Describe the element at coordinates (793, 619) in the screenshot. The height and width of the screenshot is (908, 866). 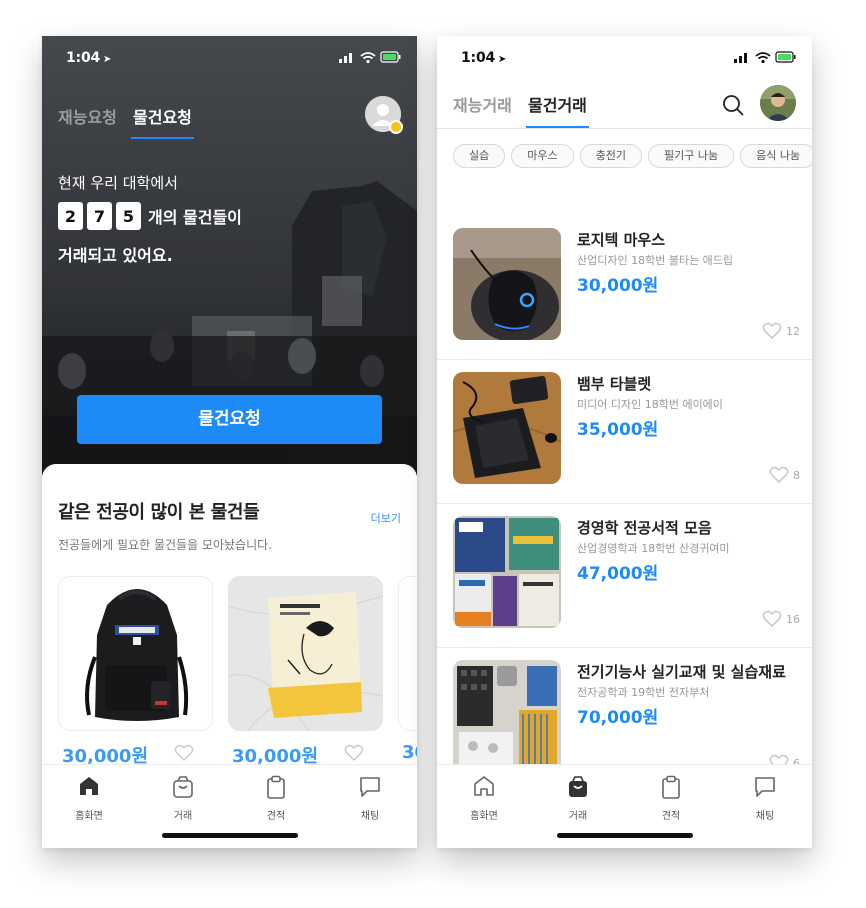
I see `like-count-value: 16` at that location.